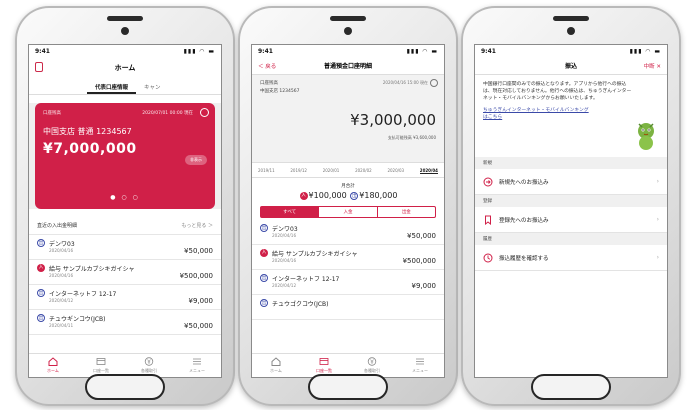  I want to click on monthly-summary: 月合計 入 ¥100,000 出 ¥180,000, so click(348, 189).